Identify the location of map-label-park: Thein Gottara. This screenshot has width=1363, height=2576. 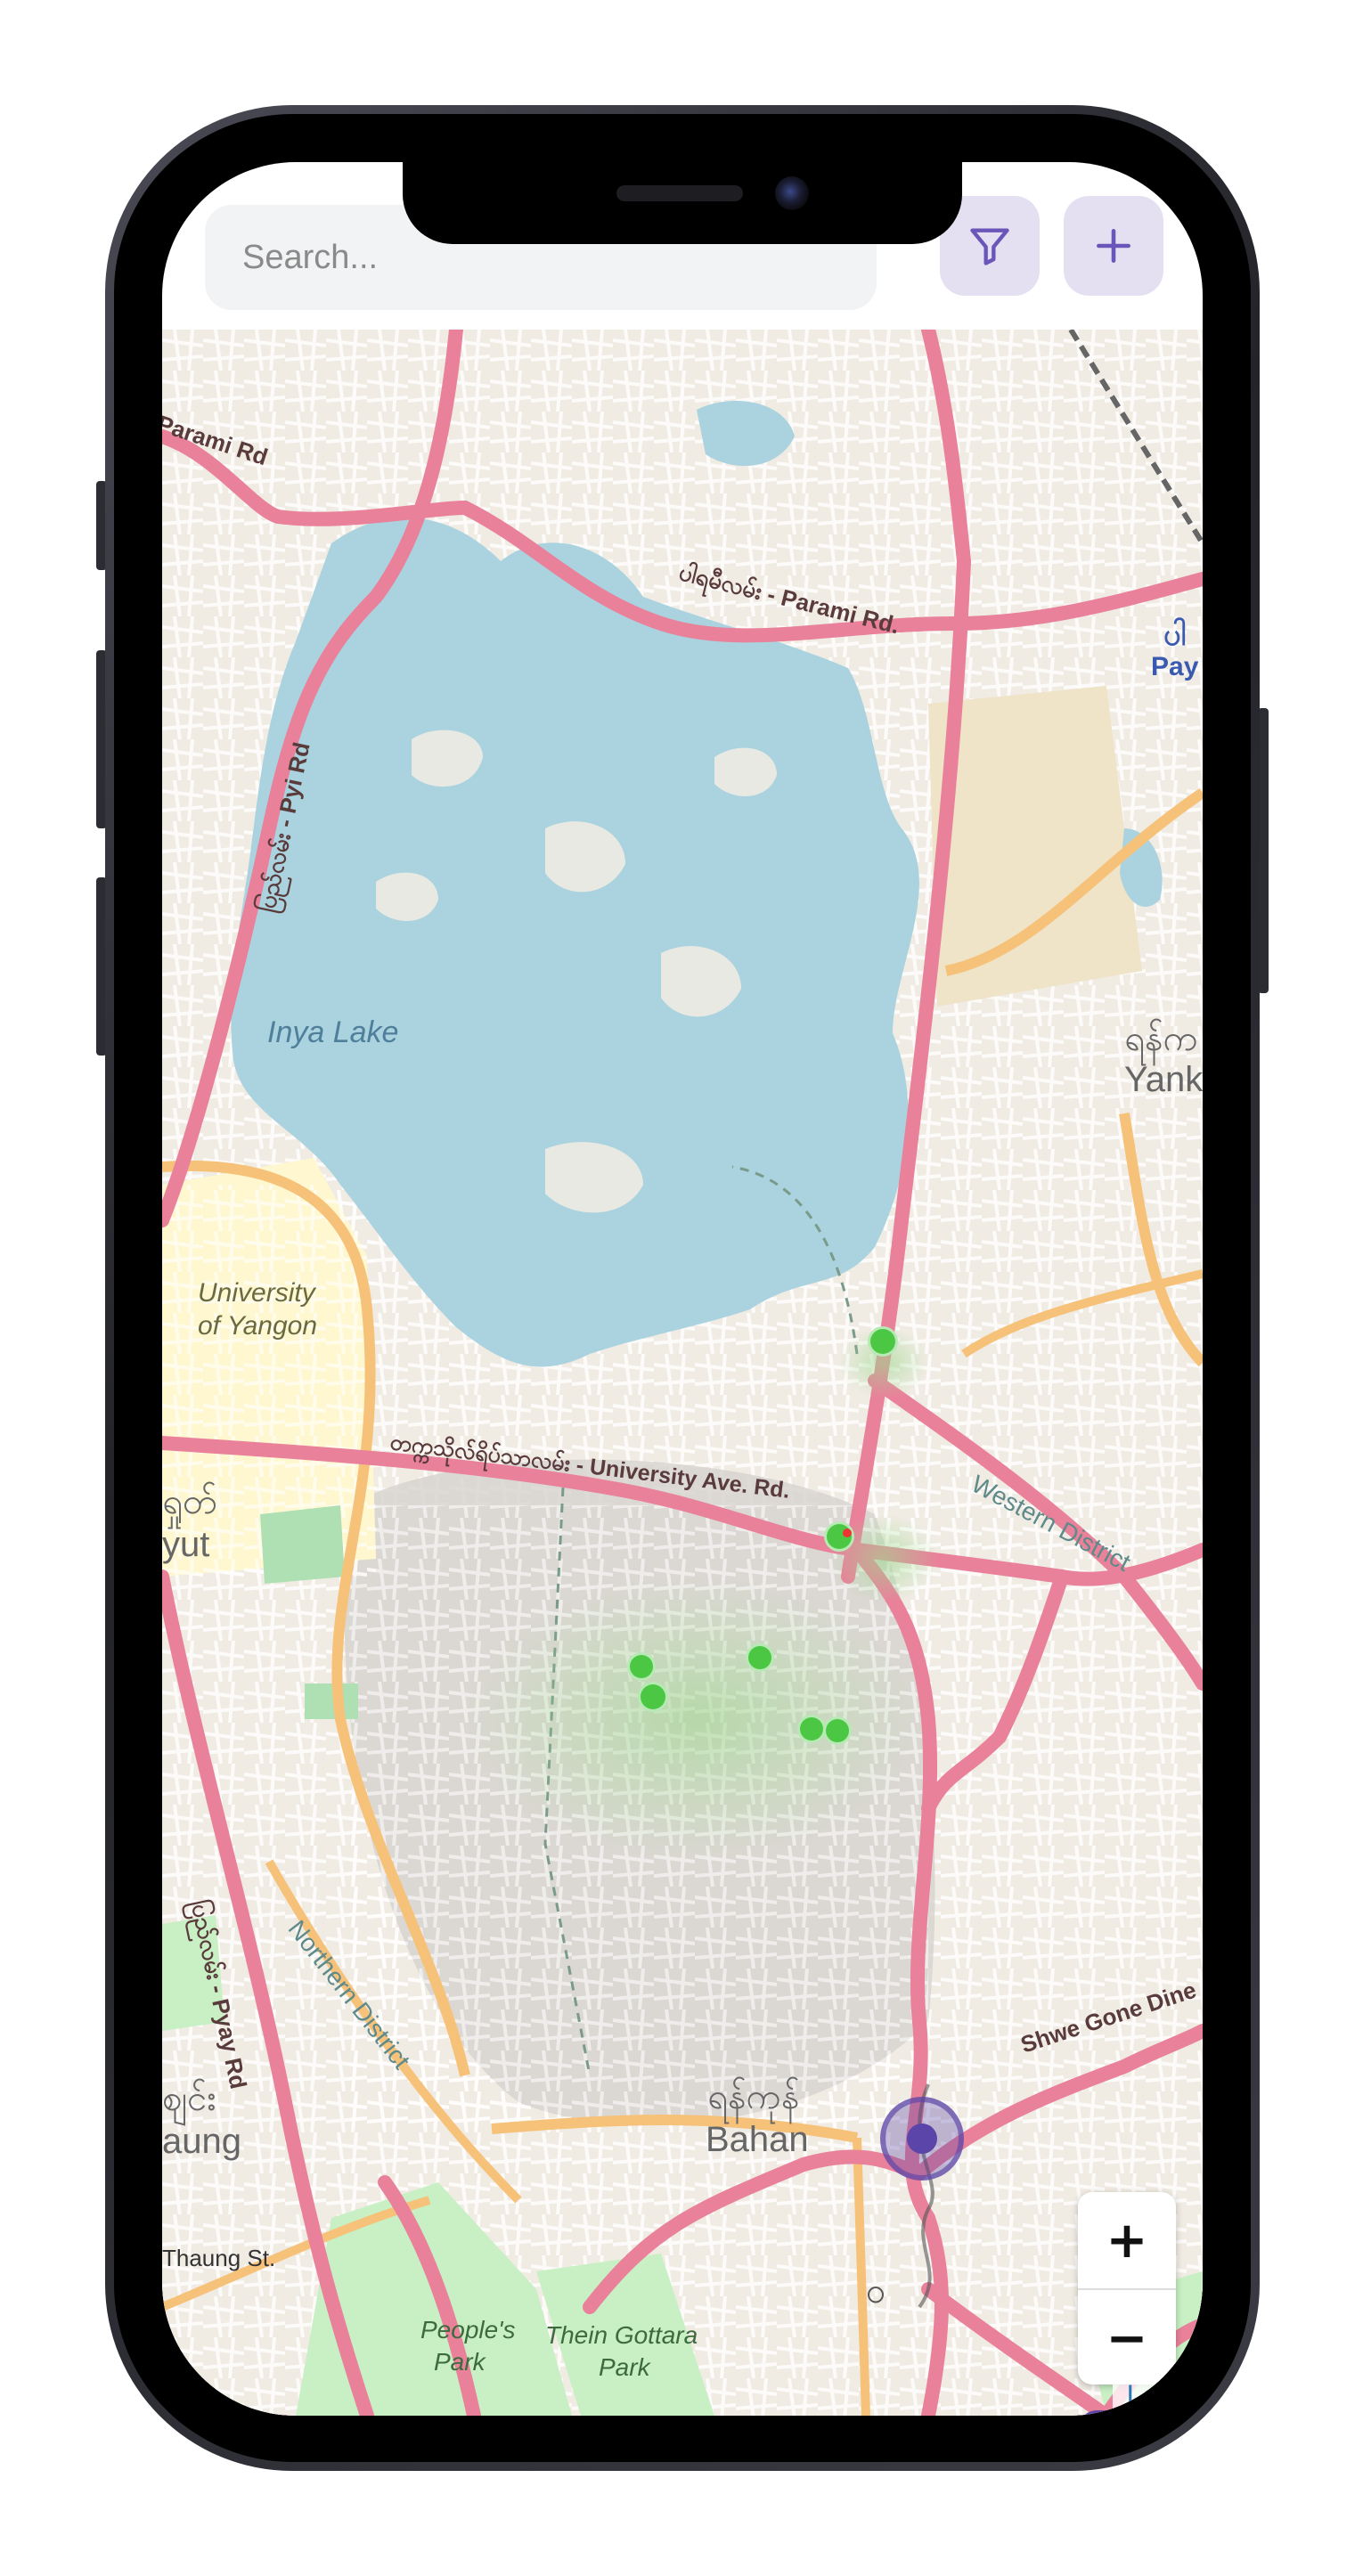
(622, 2335).